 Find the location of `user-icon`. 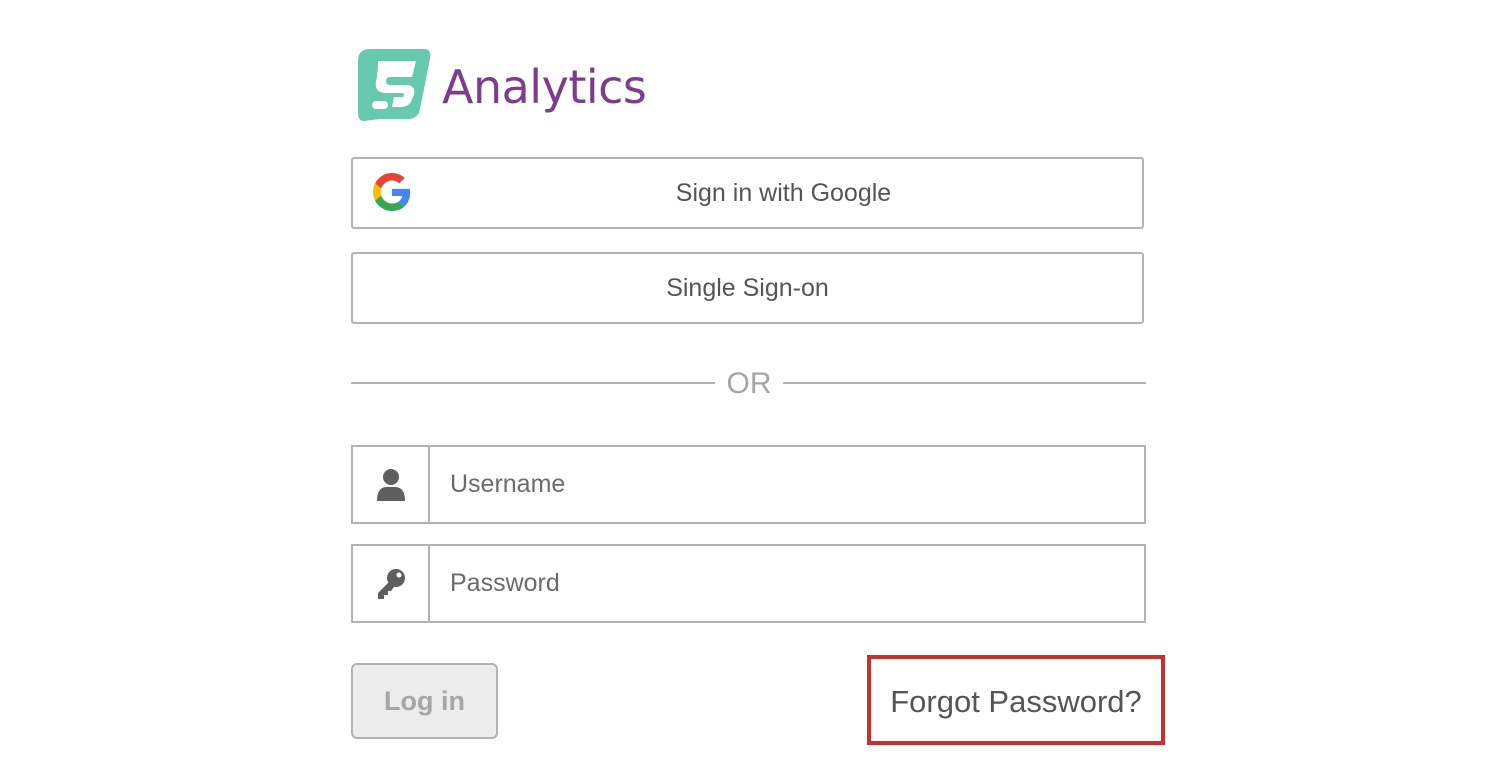

user-icon is located at coordinates (390, 484).